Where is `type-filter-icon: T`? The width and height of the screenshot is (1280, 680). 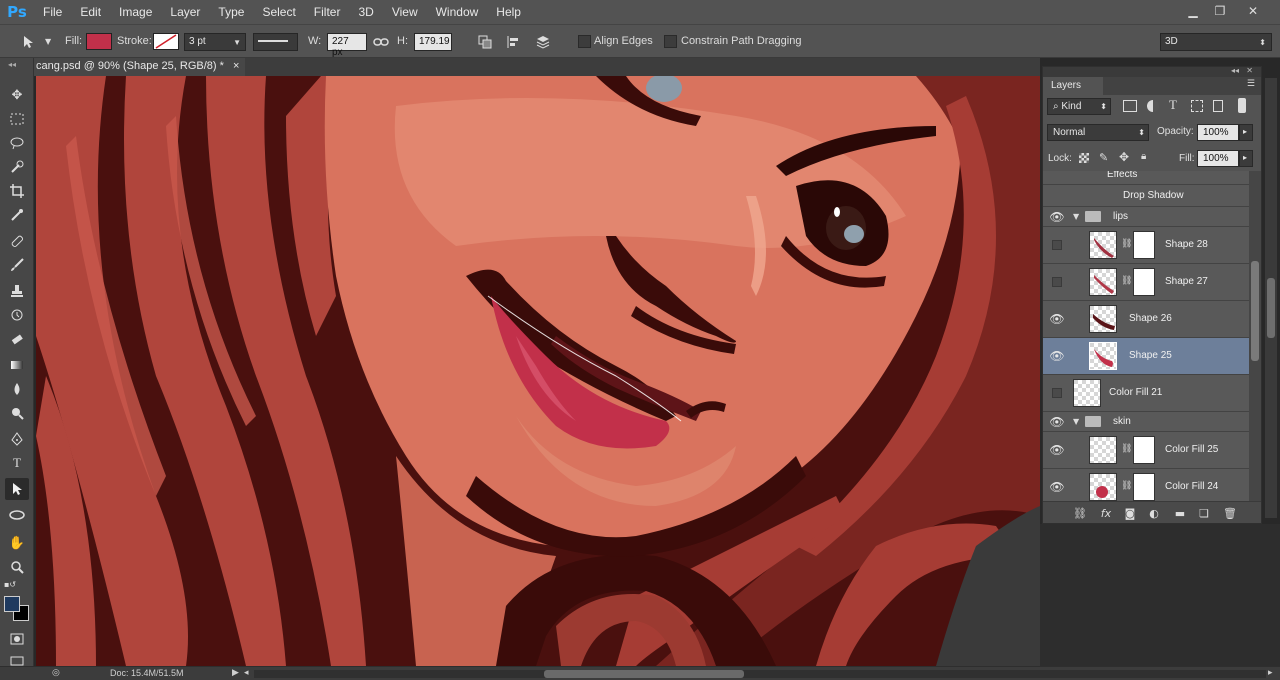 type-filter-icon: T is located at coordinates (1173, 105).